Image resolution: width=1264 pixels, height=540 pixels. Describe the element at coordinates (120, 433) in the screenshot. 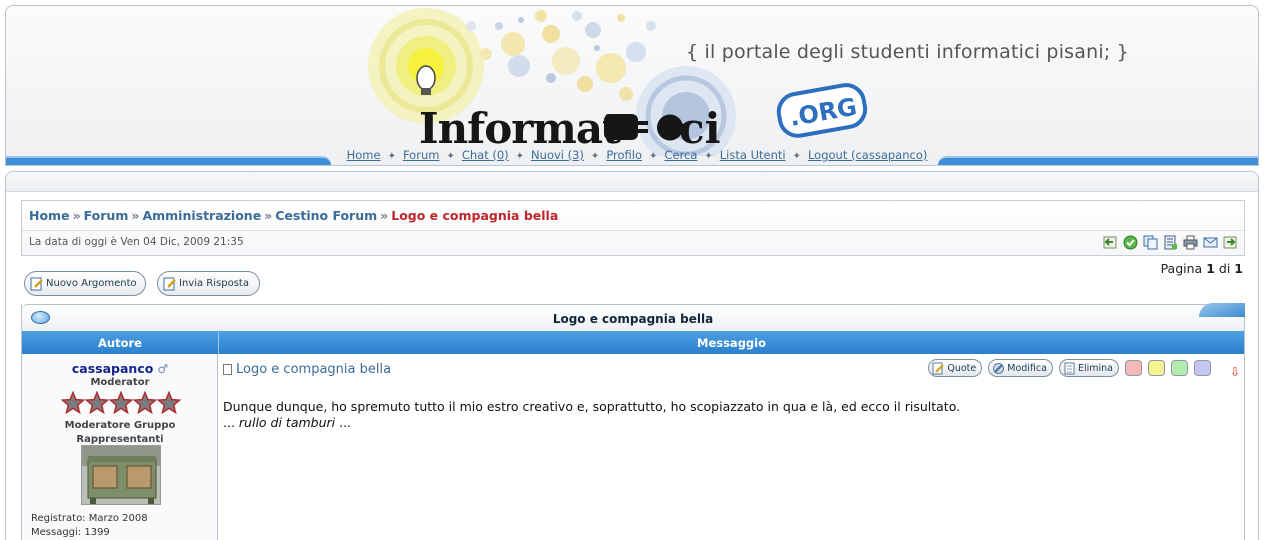

I see `author-group: Moderatore Gruppo Rappresentanti` at that location.